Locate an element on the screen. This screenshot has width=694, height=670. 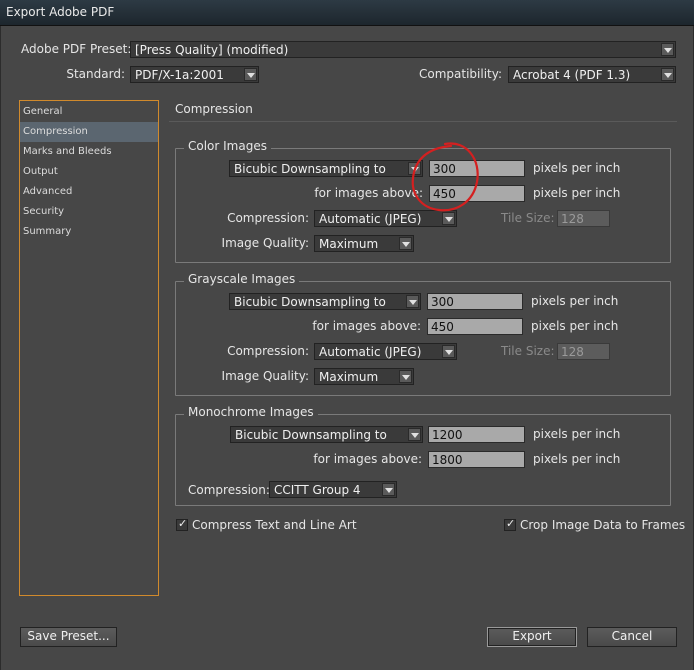
color-compression-label: Compression: is located at coordinates (268, 218).